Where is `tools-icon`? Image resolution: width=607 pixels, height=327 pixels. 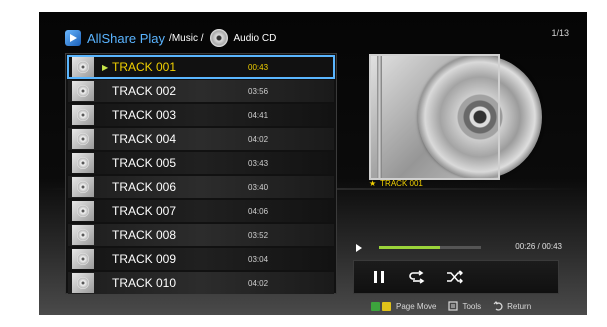
tools-icon is located at coordinates (453, 306).